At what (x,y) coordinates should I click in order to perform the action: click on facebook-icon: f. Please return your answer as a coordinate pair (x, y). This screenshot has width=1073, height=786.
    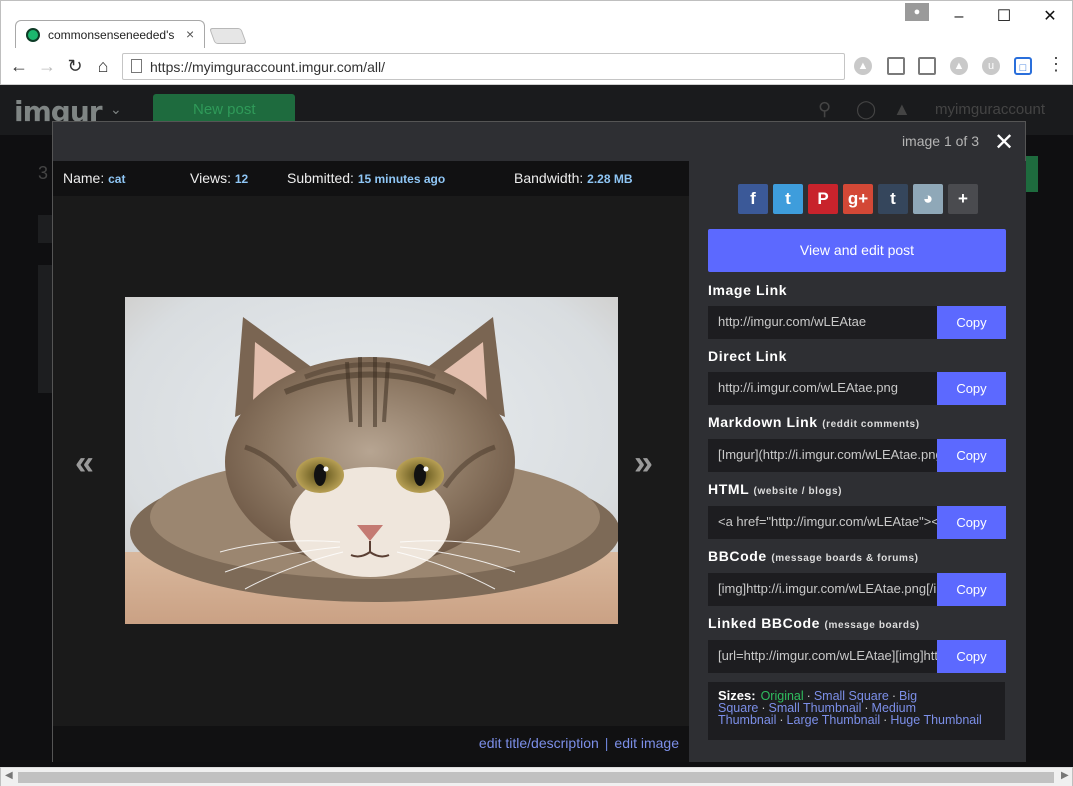
    Looking at the image, I should click on (753, 199).